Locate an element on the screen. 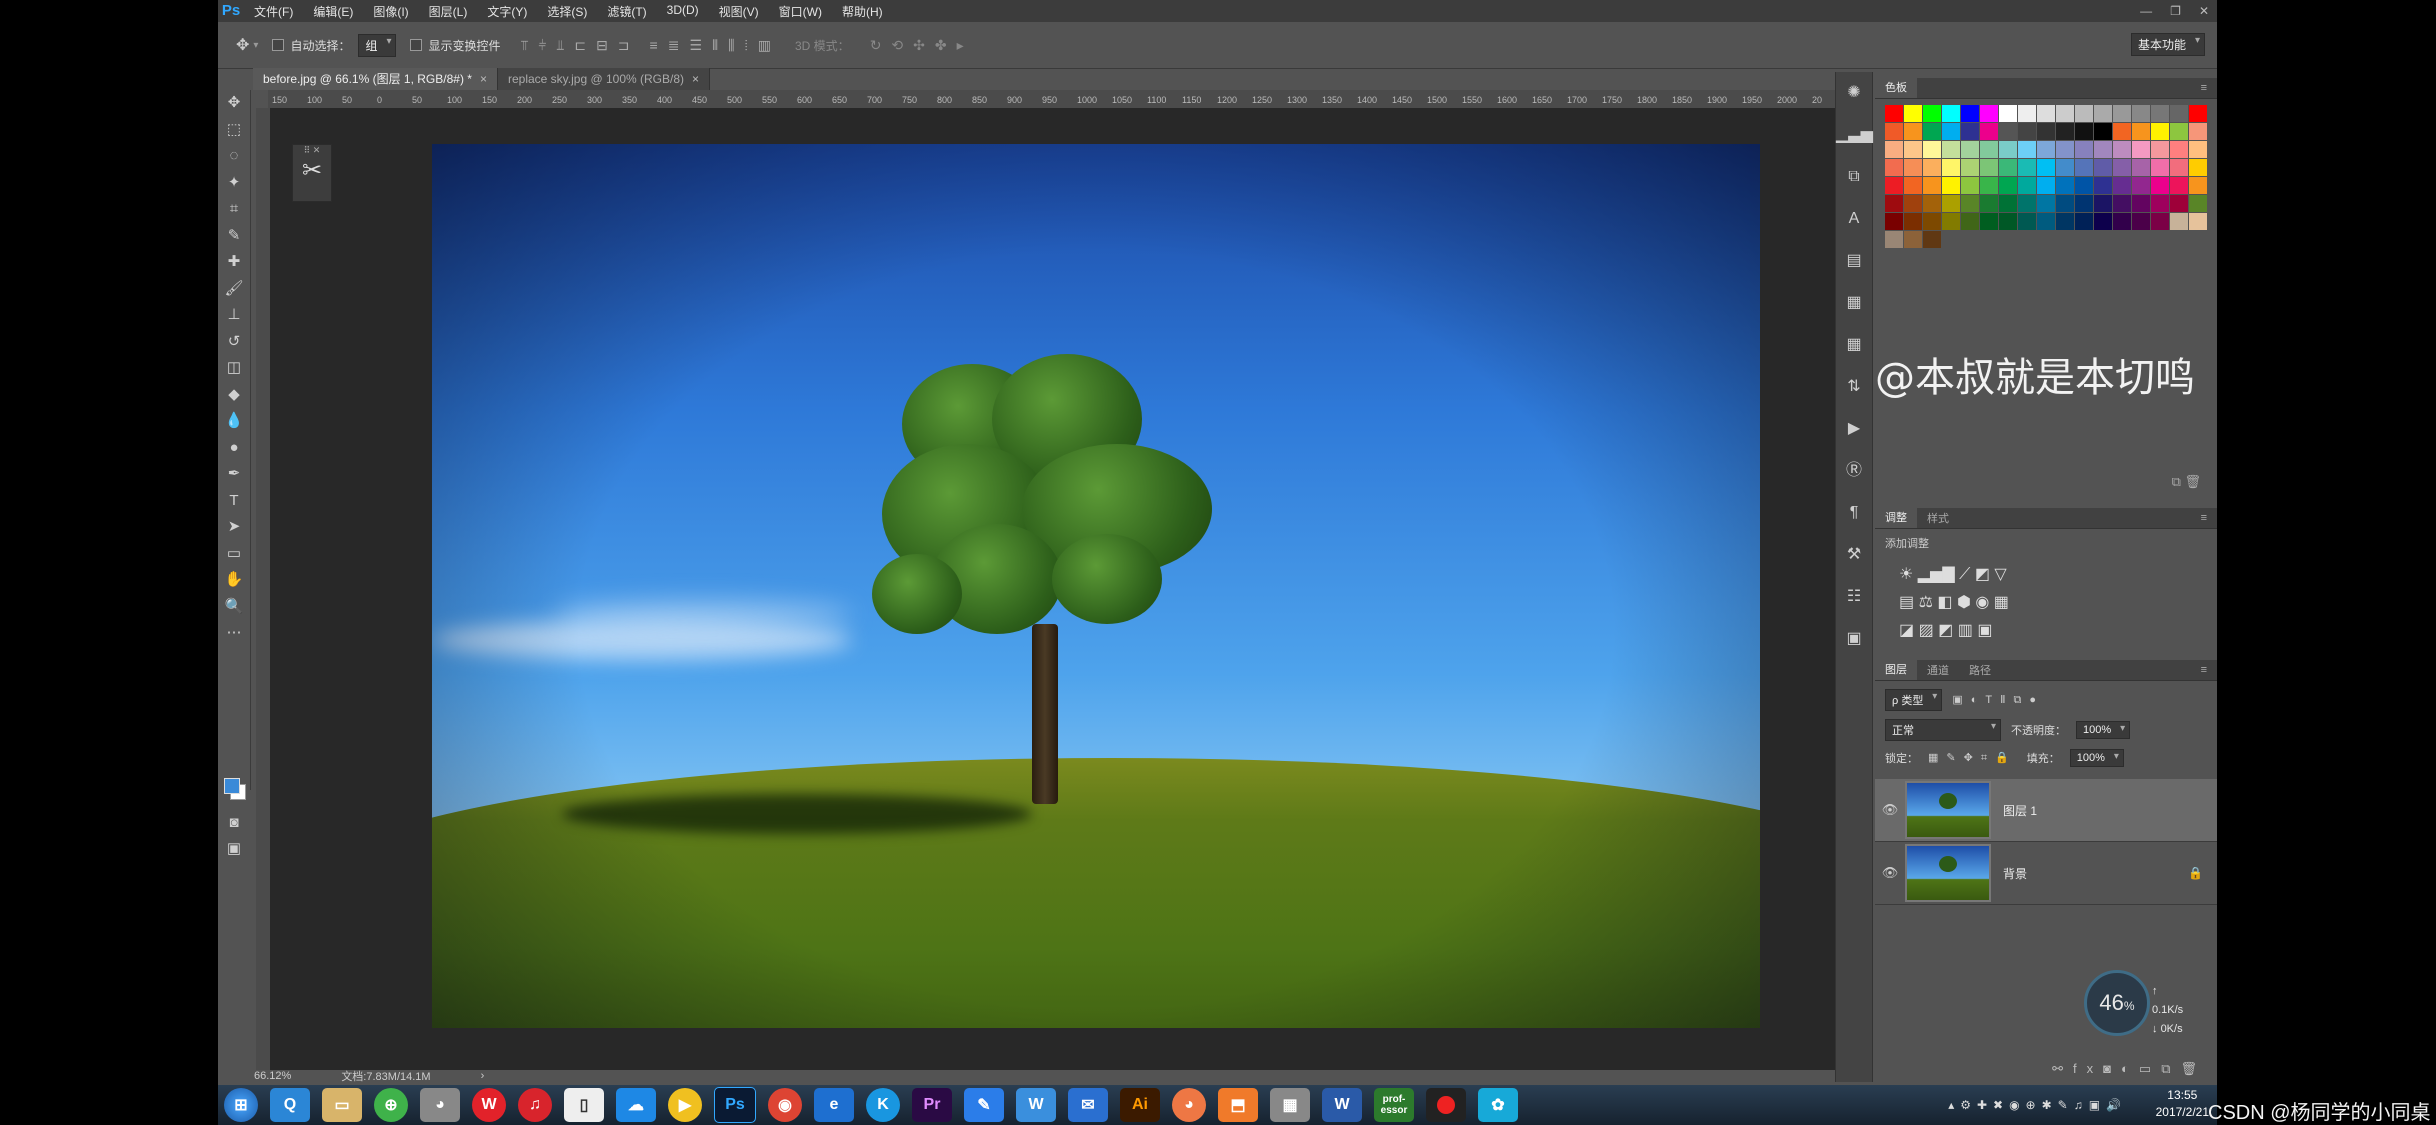  brush-tool-icon: 🖌 is located at coordinates (234, 289).